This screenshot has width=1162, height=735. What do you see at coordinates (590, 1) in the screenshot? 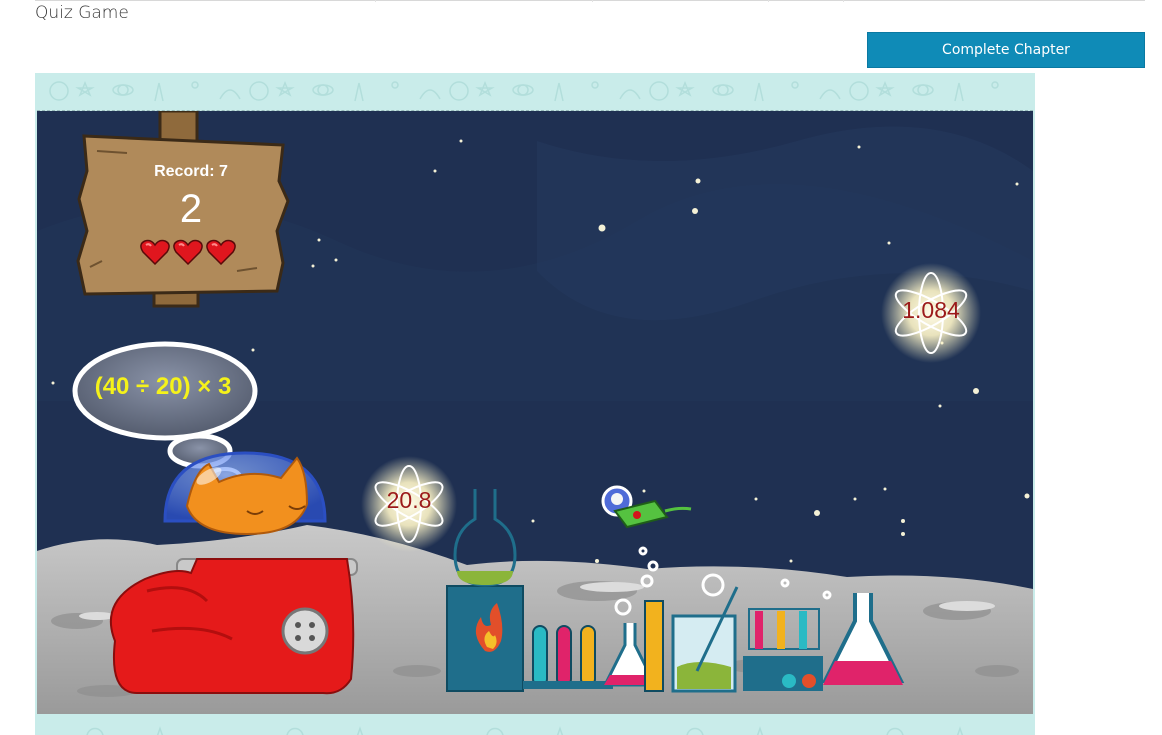
I see `top-divider` at bounding box center [590, 1].